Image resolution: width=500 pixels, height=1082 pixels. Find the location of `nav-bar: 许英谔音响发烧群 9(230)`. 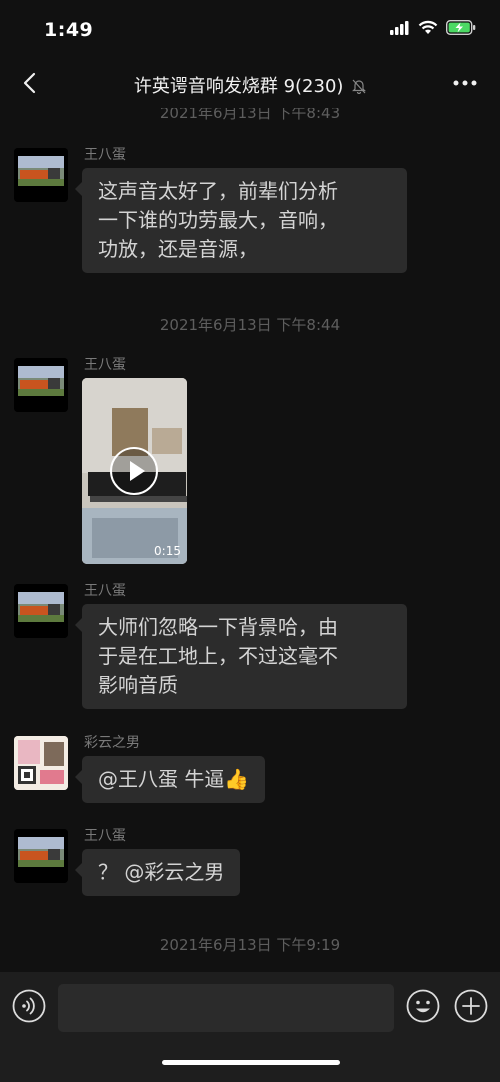

nav-bar: 许英谔音响发烧群 9(230) is located at coordinates (250, 83).